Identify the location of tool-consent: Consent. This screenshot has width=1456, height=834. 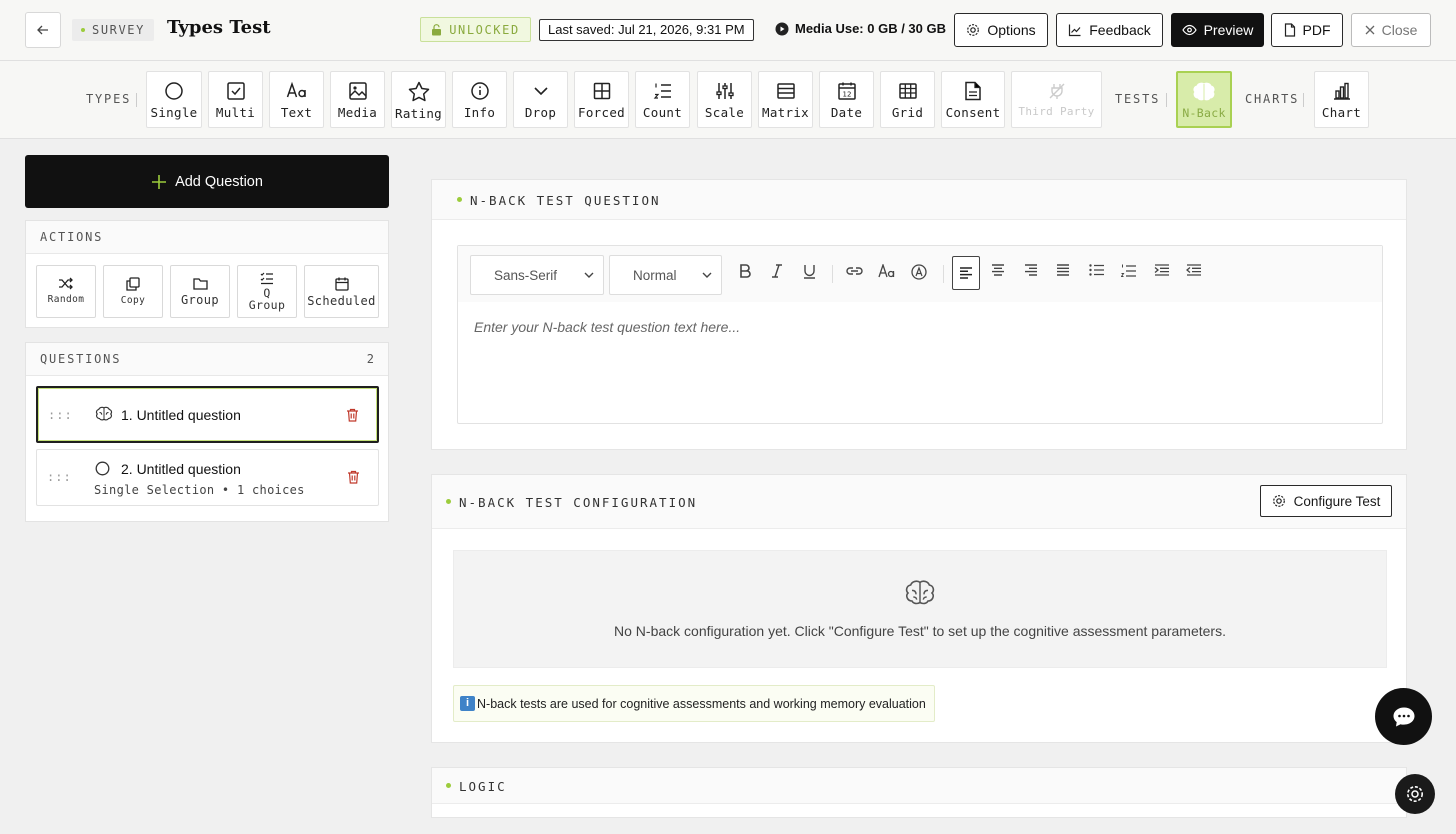
(973, 99).